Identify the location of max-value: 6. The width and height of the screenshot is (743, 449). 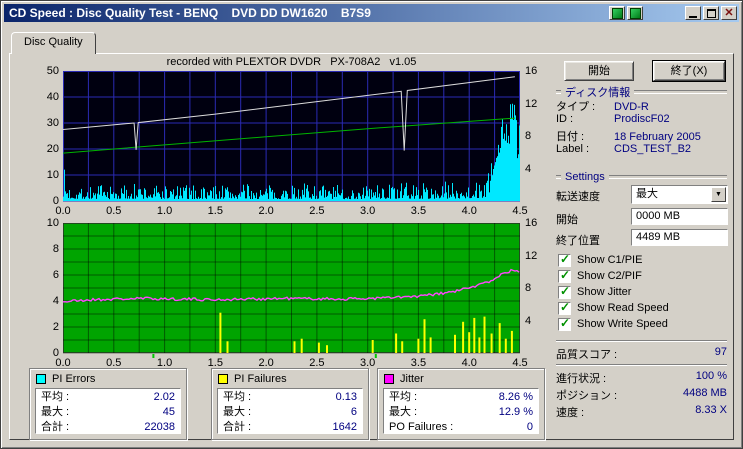
(353, 412).